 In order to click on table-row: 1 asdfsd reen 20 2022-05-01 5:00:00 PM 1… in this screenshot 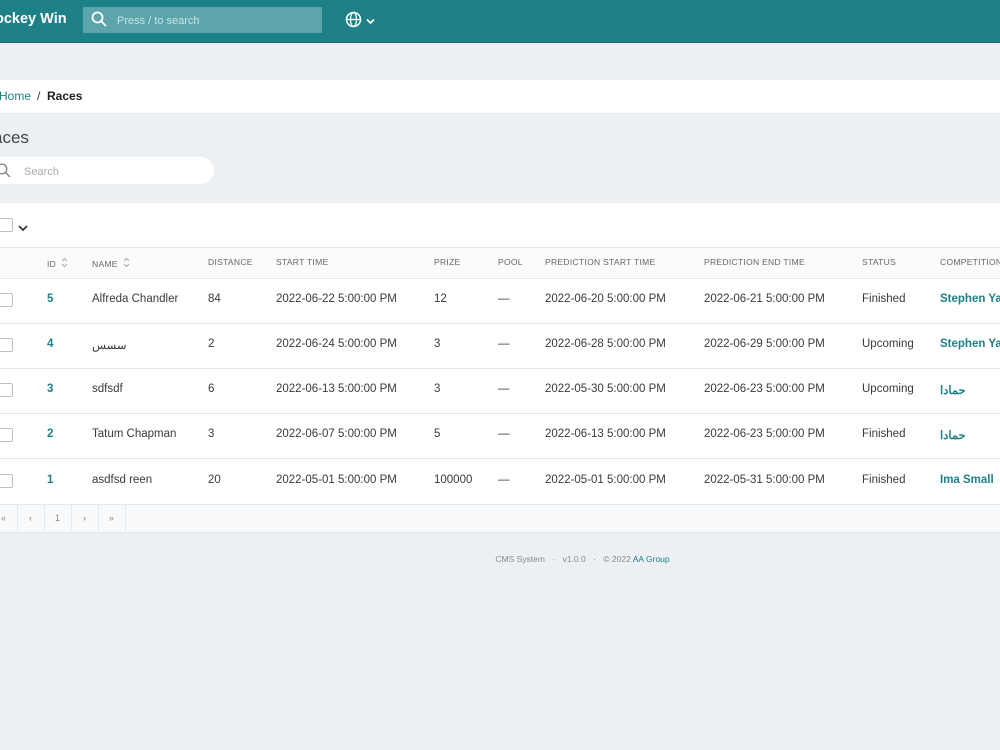, I will do `click(500, 482)`.